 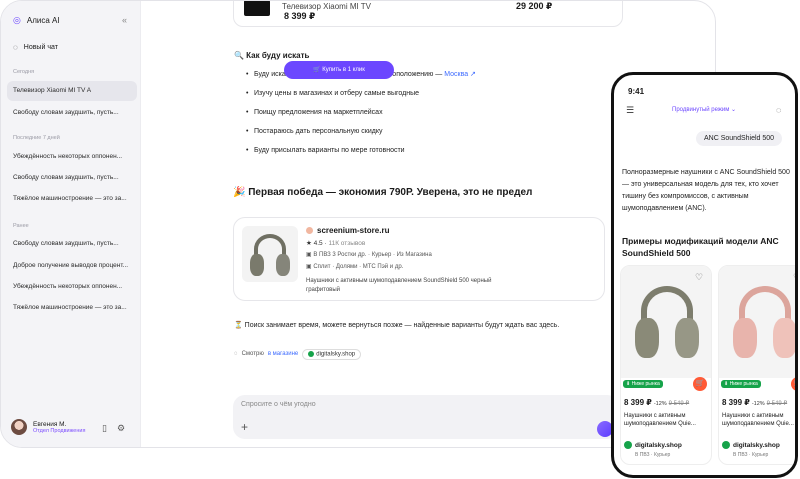 What do you see at coordinates (283, 354) in the screenshot?
I see `watch-link: в магазине` at bounding box center [283, 354].